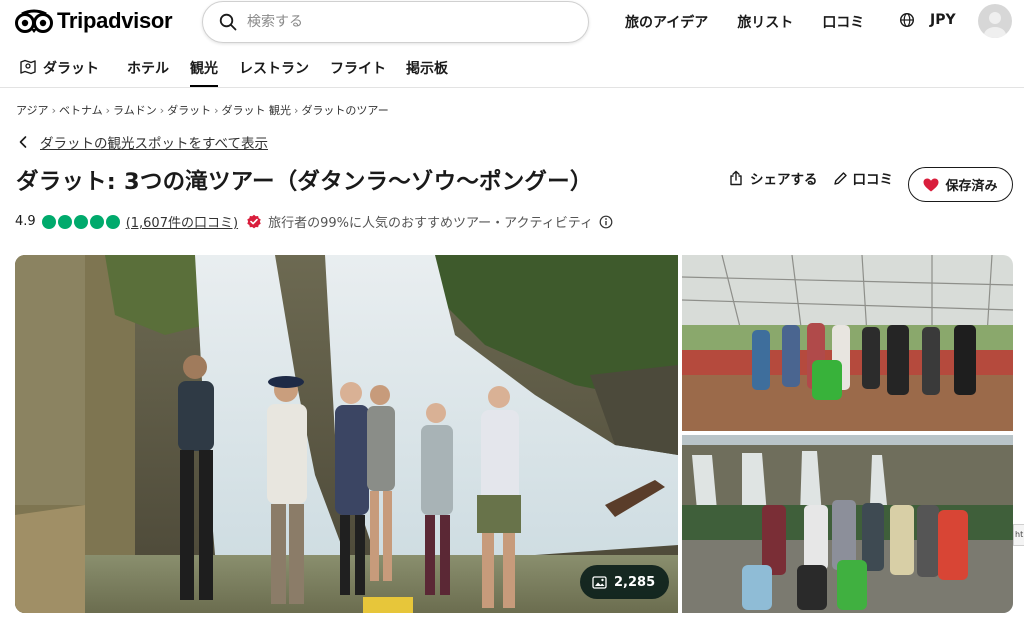 This screenshot has width=1024, height=634. Describe the element at coordinates (274, 73) in the screenshot. I see `subnav-restaurants: レストラン` at that location.